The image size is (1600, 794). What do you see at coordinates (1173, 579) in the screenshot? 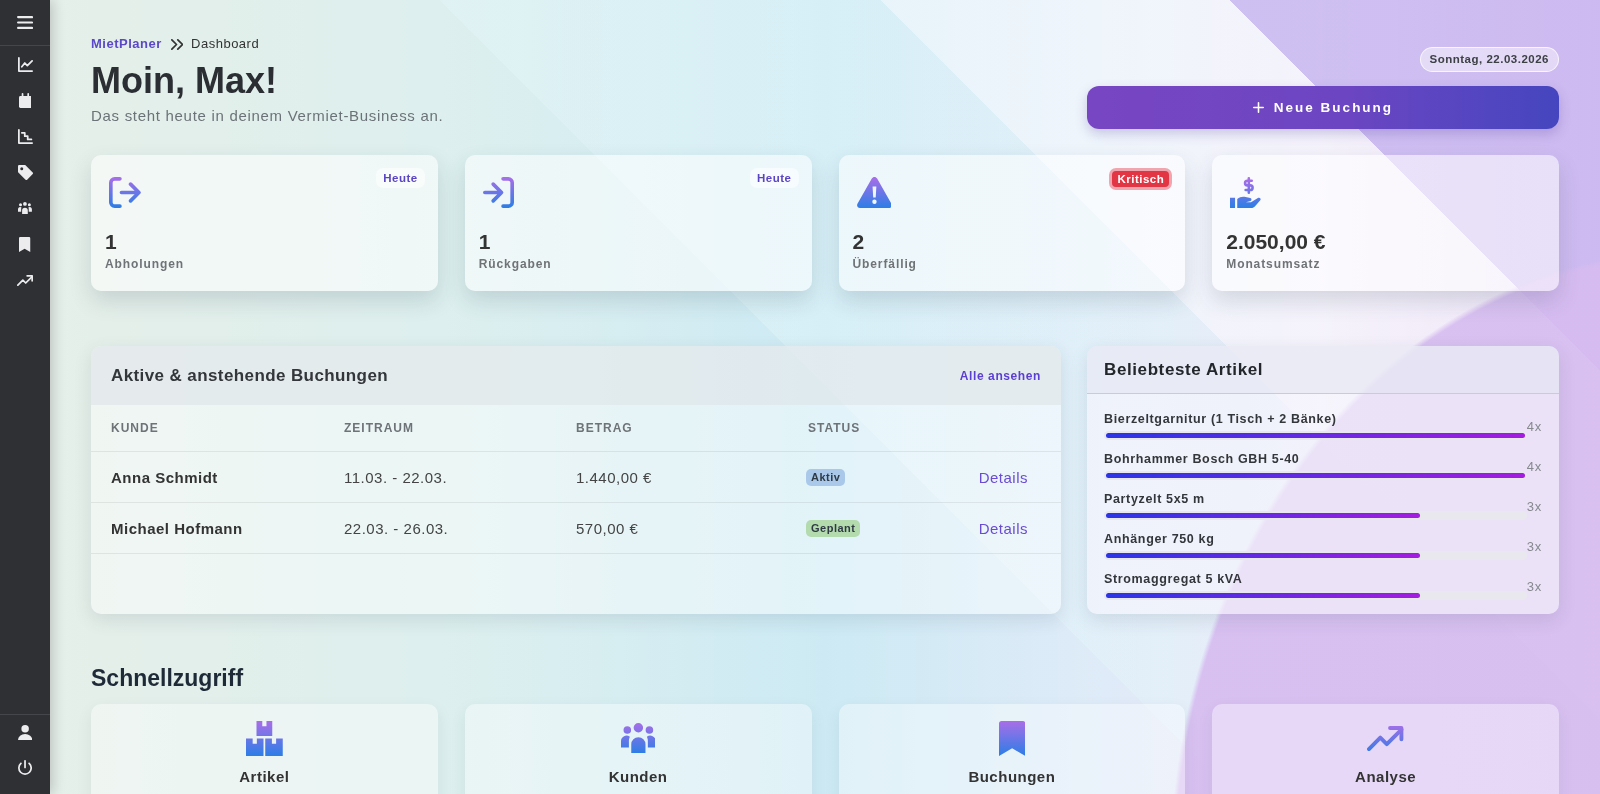
I see `item-name: Stromaggregat 5 kVA` at bounding box center [1173, 579].